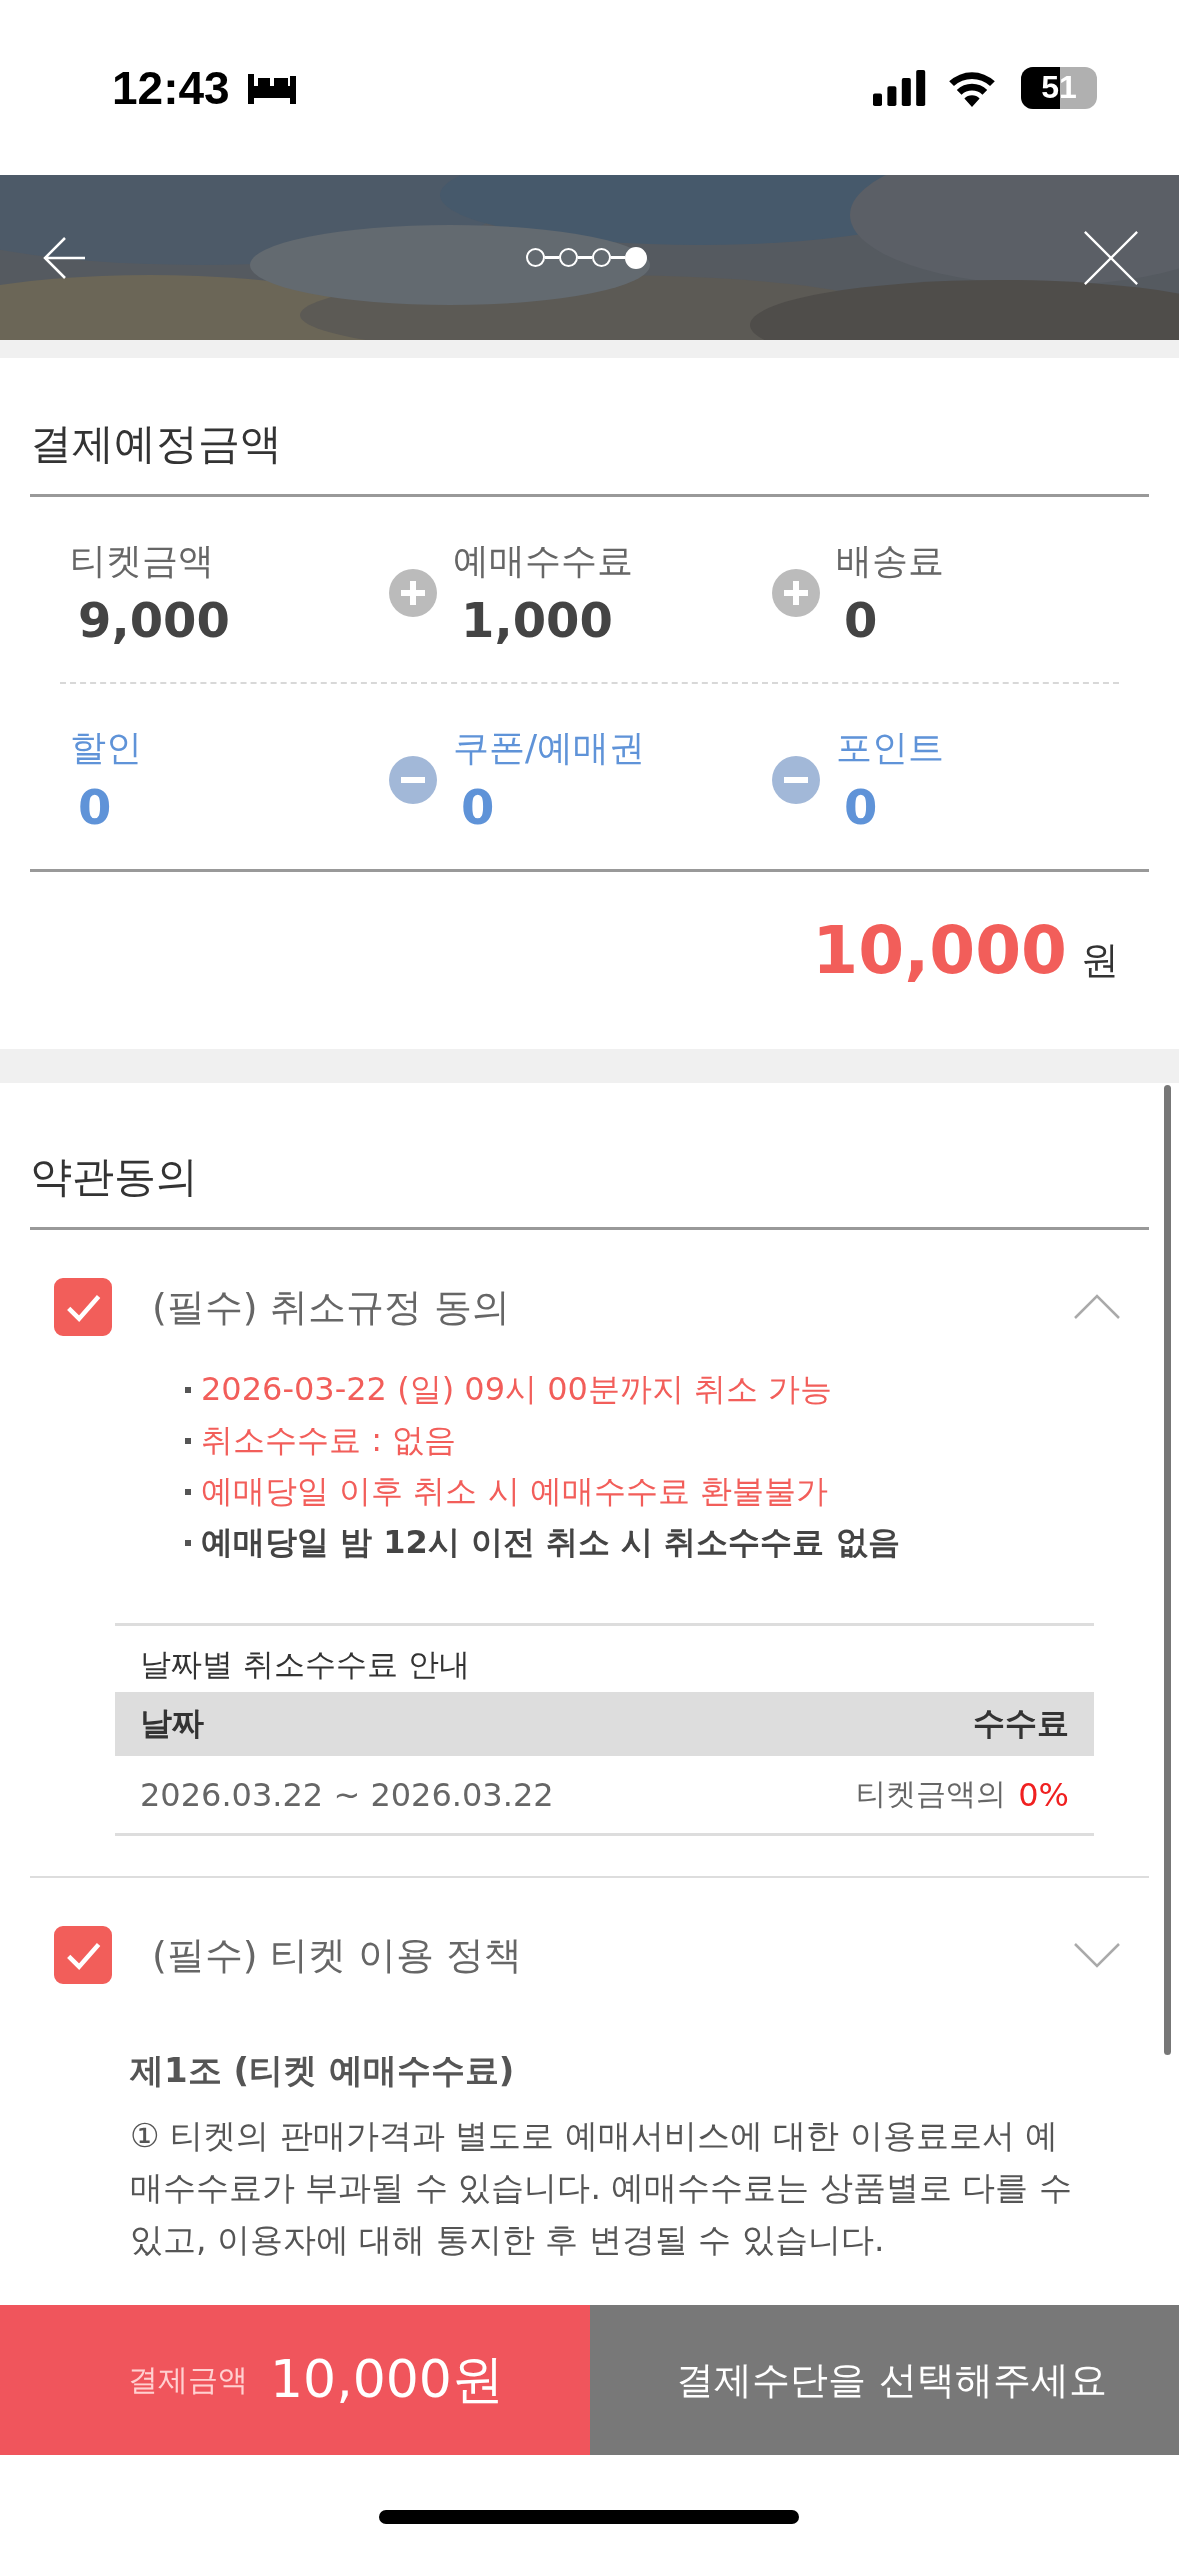  What do you see at coordinates (347, 1794) in the screenshot?
I see `table-cell-text: 2026.03.22 ~ 2026.03.22` at bounding box center [347, 1794].